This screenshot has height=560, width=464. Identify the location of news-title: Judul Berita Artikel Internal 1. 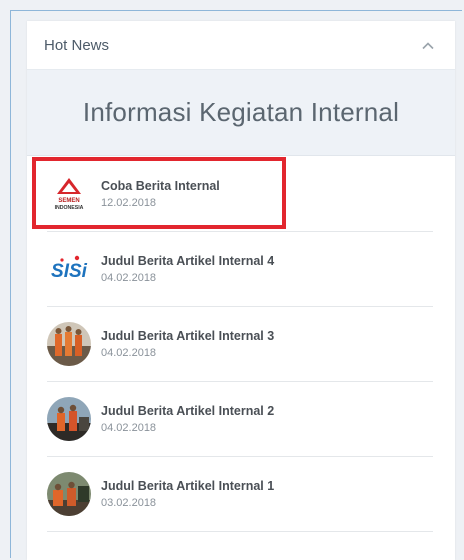
(188, 486).